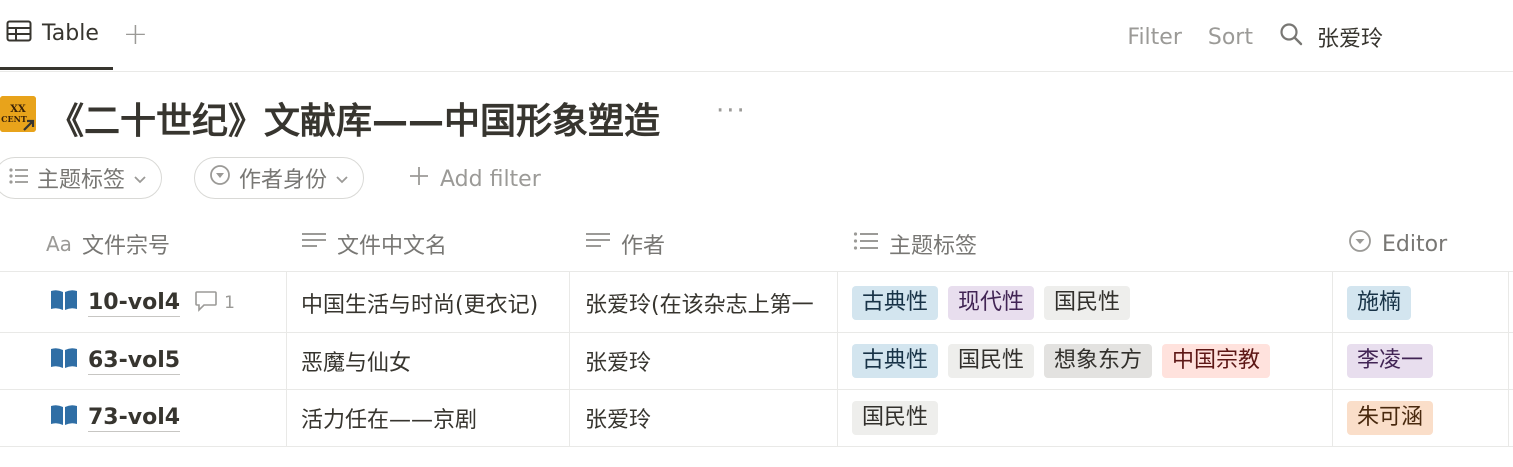  What do you see at coordinates (731, 111) in the screenshot?
I see `more-options-button: ···` at bounding box center [731, 111].